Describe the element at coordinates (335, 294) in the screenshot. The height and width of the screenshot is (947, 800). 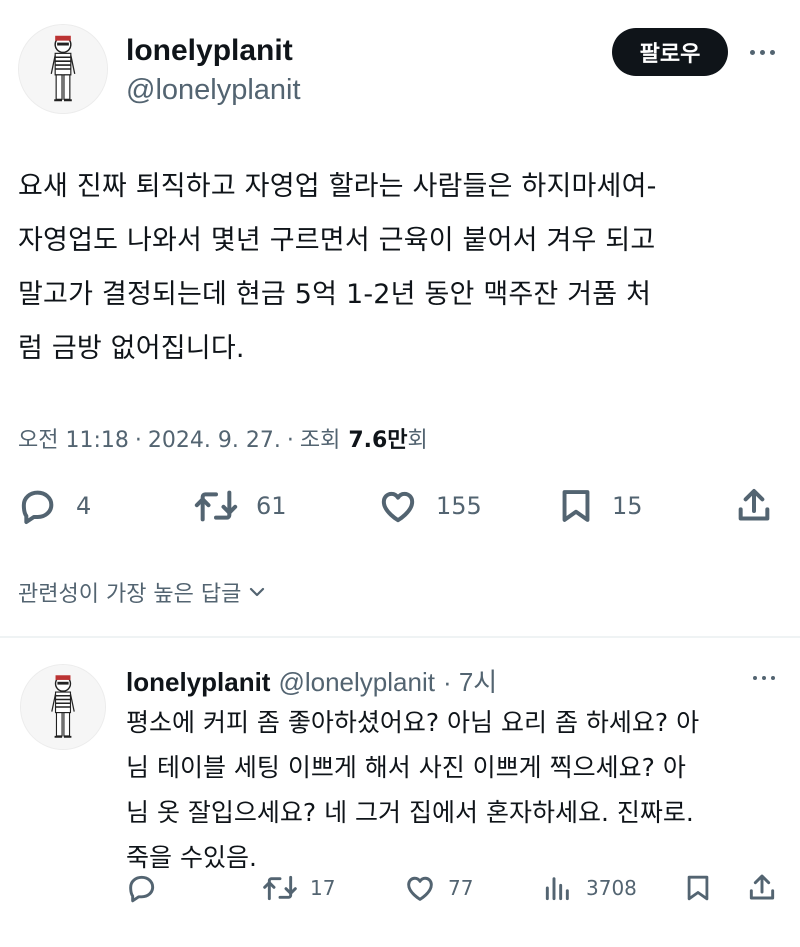
I see `tweet-text-line: 말고가 결정되는데 현금 5억 1-2년 동안 맥주잔 거품 처` at that location.